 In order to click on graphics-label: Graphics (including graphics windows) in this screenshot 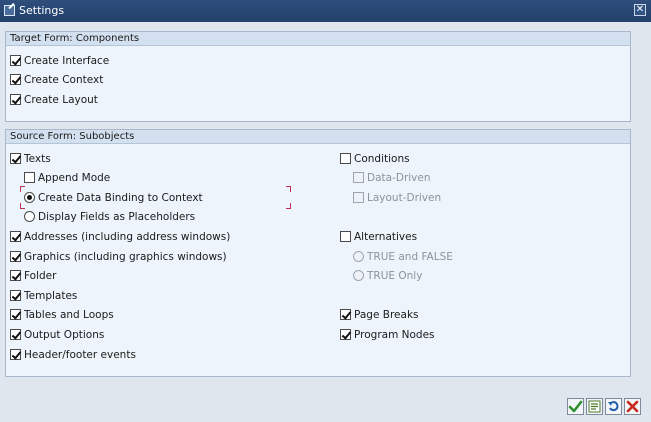, I will do `click(125, 257)`.